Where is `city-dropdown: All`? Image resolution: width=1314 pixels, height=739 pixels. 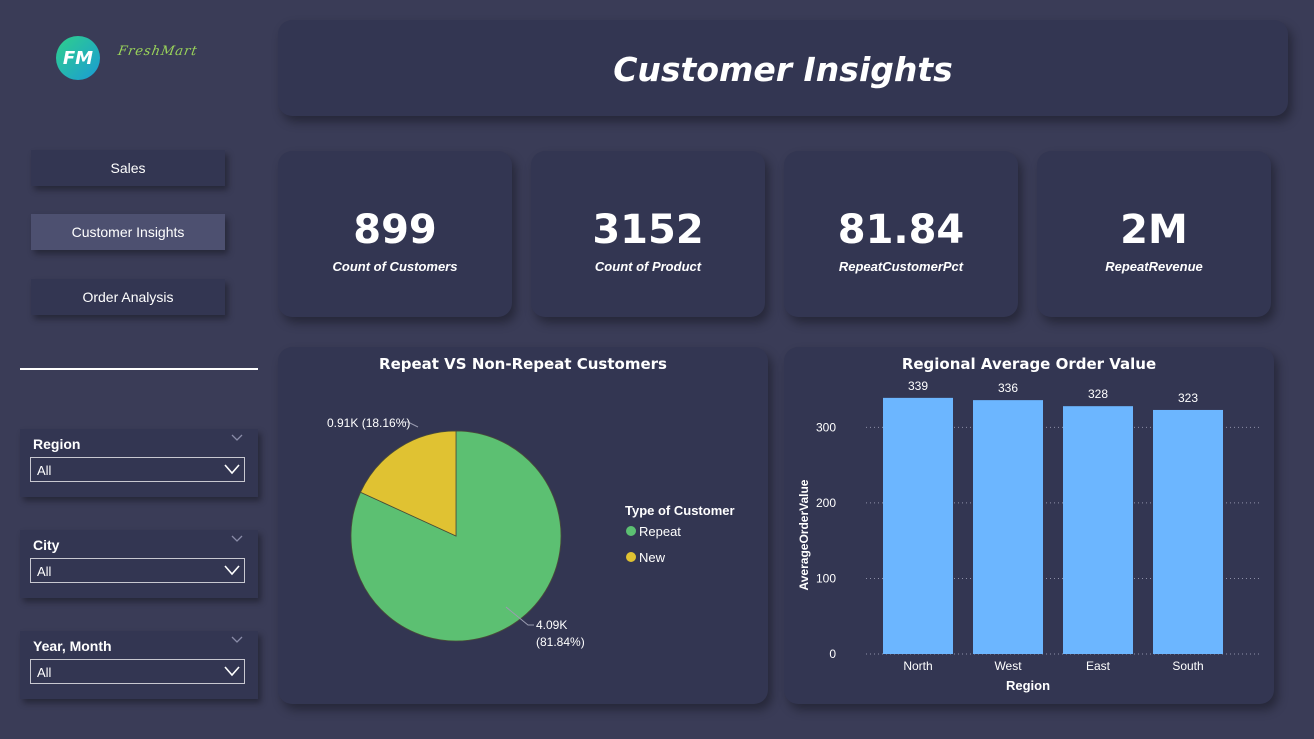 city-dropdown: All is located at coordinates (137, 570).